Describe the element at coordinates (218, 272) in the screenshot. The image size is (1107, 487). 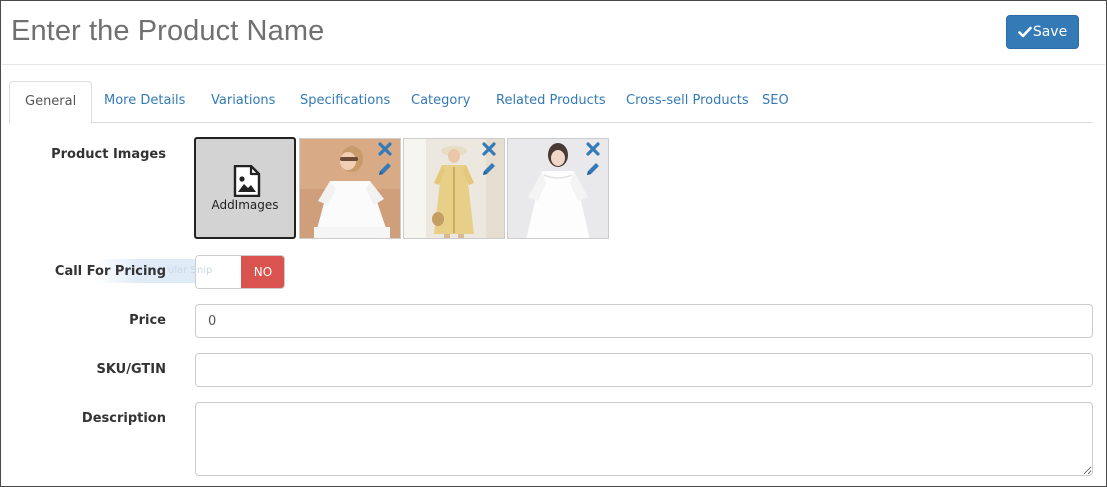
I see `toggle-handle` at that location.